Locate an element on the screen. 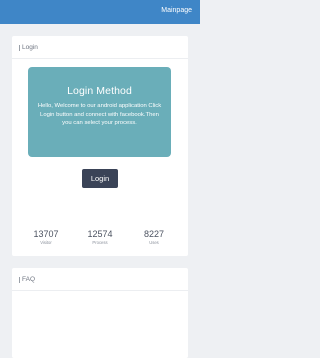 Image resolution: width=320 pixels, height=358 pixels. top-navbar: Mainpage is located at coordinates (100, 12).